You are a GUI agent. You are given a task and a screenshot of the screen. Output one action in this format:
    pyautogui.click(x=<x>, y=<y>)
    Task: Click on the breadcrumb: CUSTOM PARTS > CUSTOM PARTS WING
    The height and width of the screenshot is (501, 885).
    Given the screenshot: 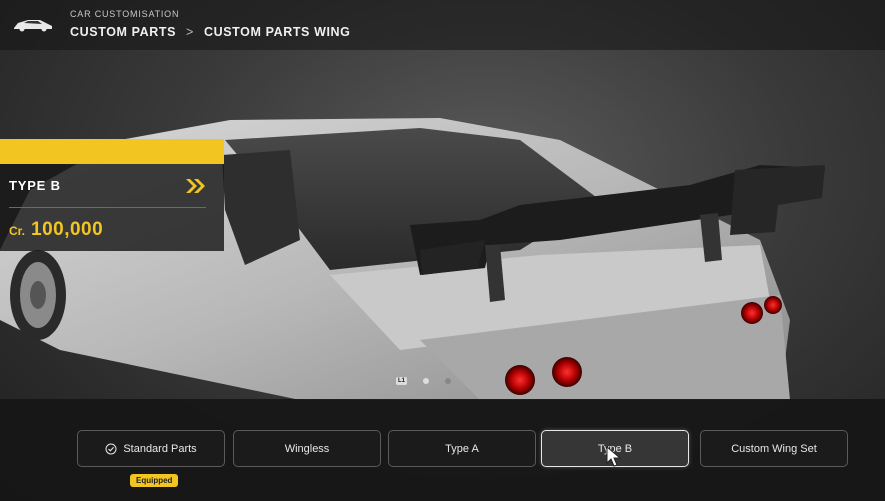 What is the action you would take?
    pyautogui.click(x=210, y=32)
    